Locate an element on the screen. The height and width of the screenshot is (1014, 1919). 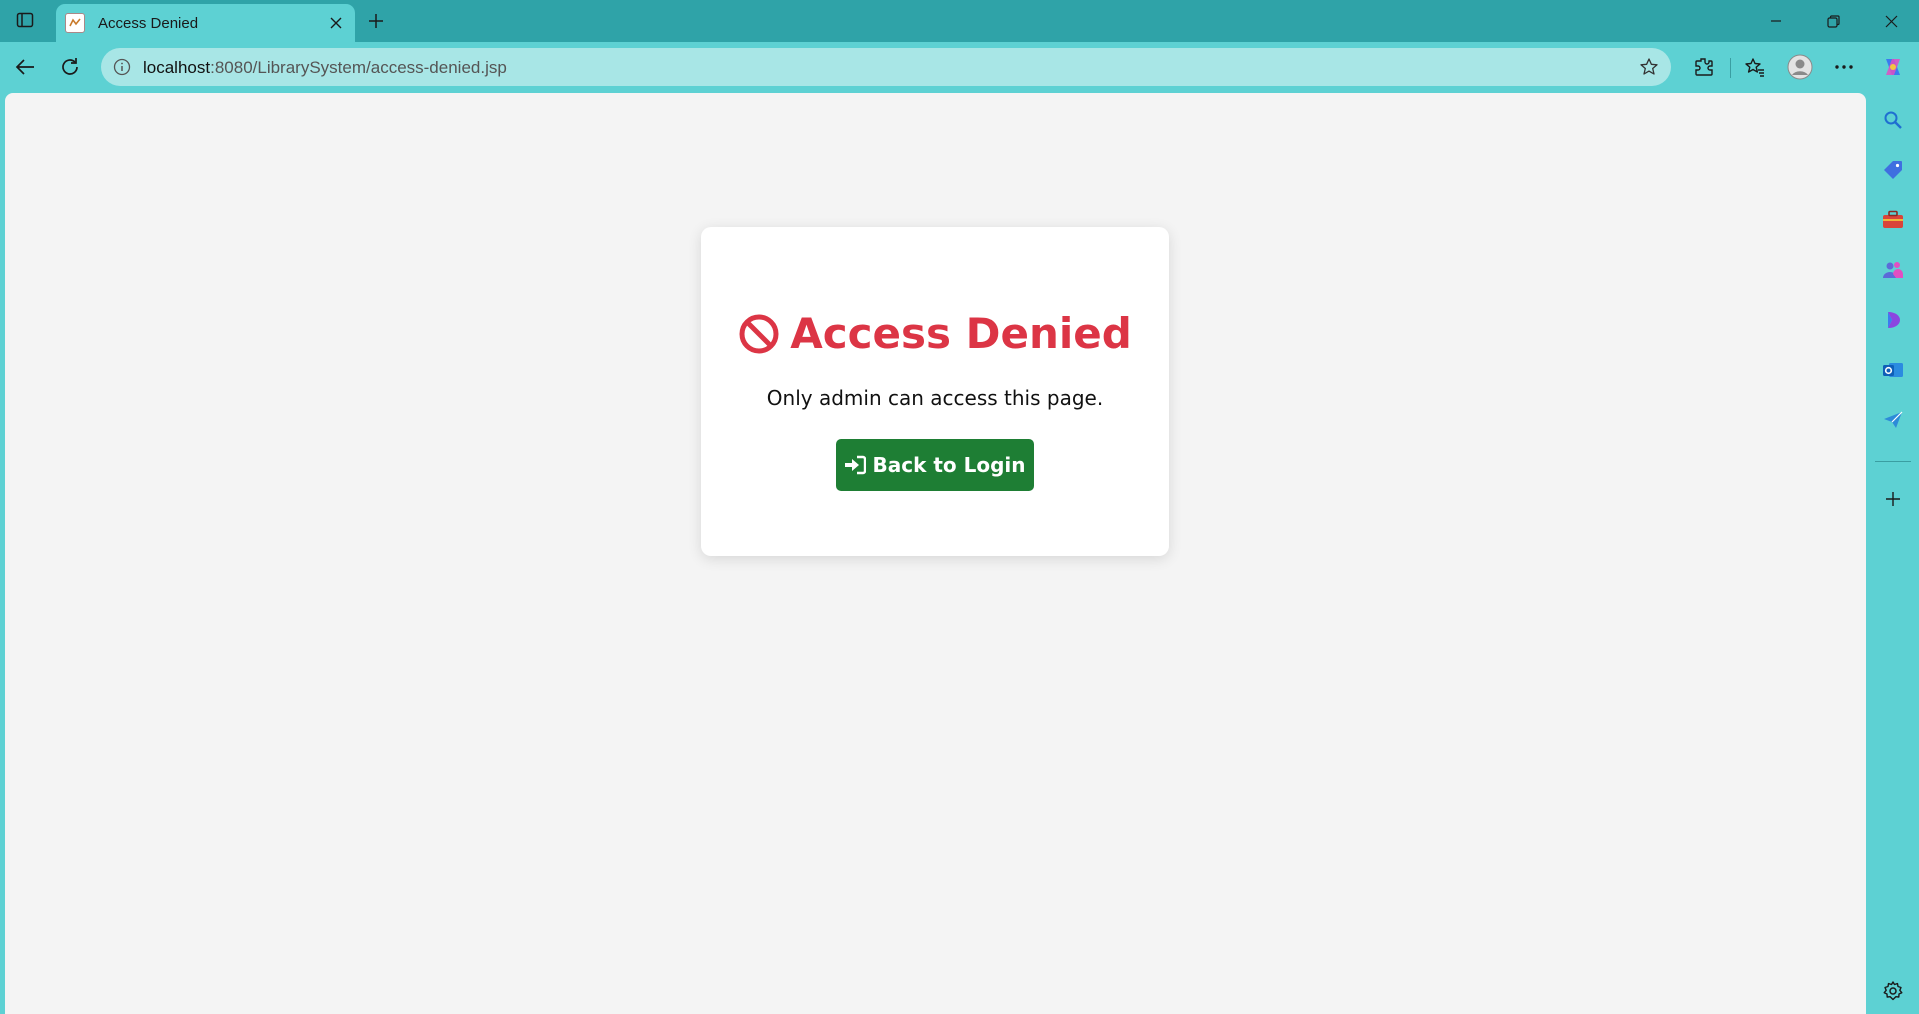
browser-tab: Access Denied is located at coordinates (205, 23).